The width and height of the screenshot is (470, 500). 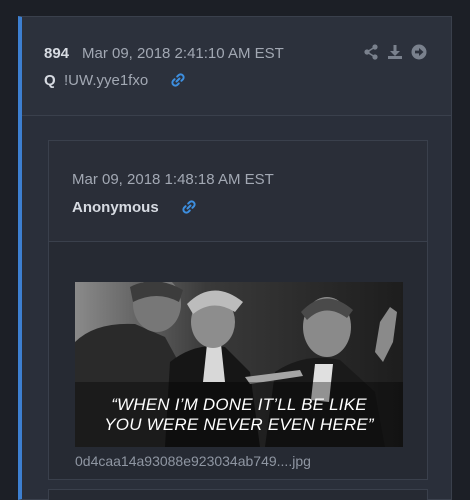 What do you see at coordinates (193, 461) in the screenshot?
I see `image-filename-link: 0d4caa14a93088e923034ab749....jpg` at bounding box center [193, 461].